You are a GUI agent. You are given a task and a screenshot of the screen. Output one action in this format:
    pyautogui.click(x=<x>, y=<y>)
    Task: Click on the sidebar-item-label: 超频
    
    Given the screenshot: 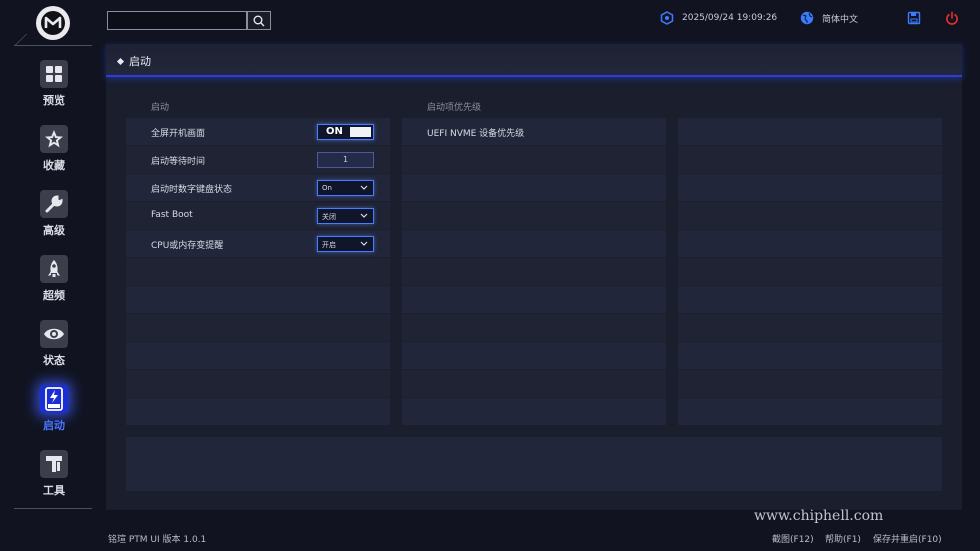 What is the action you would take?
    pyautogui.click(x=54, y=295)
    